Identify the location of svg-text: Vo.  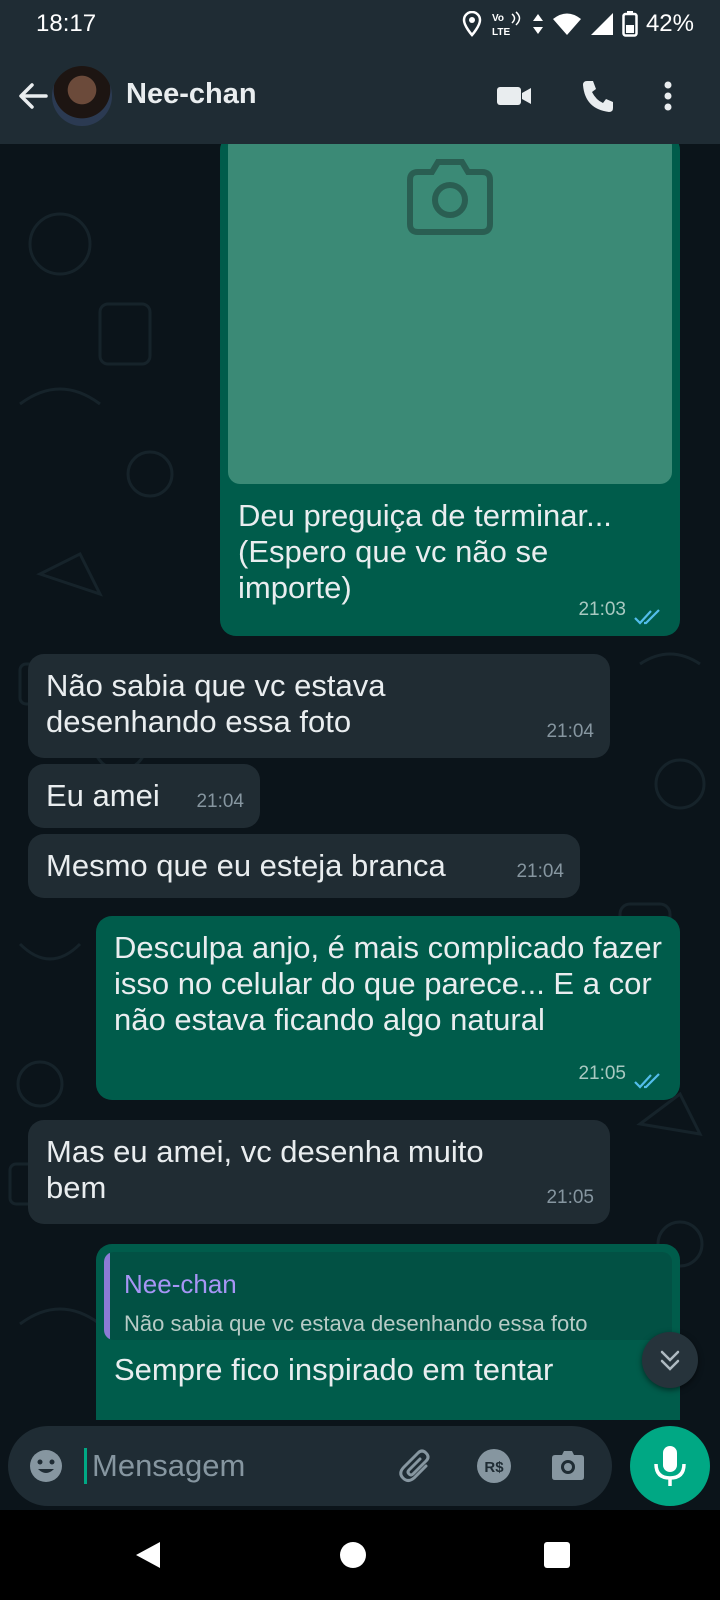
(498, 18).